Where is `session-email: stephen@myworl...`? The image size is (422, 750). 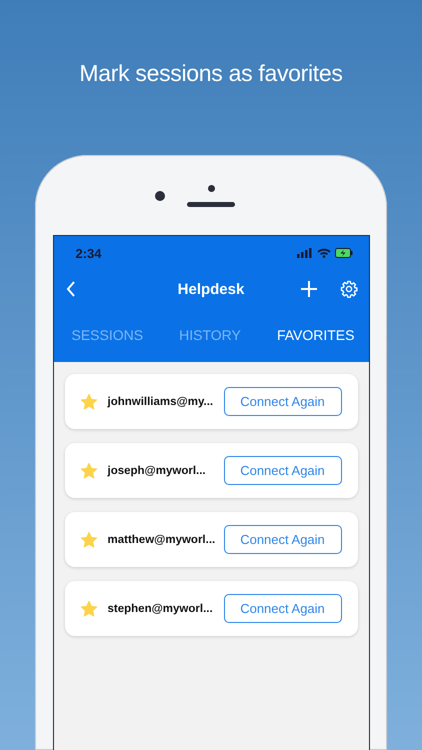 session-email: stephen@myworl... is located at coordinates (160, 608).